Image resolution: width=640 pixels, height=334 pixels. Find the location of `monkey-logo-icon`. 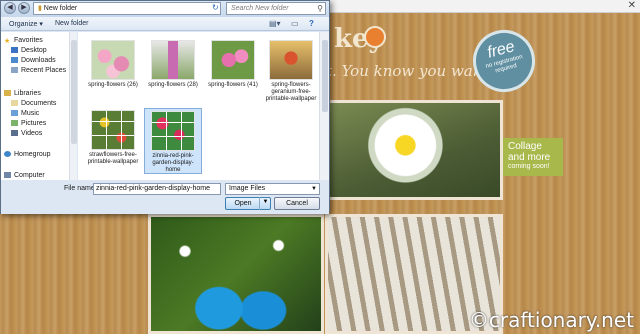

monkey-logo-icon is located at coordinates (375, 37).